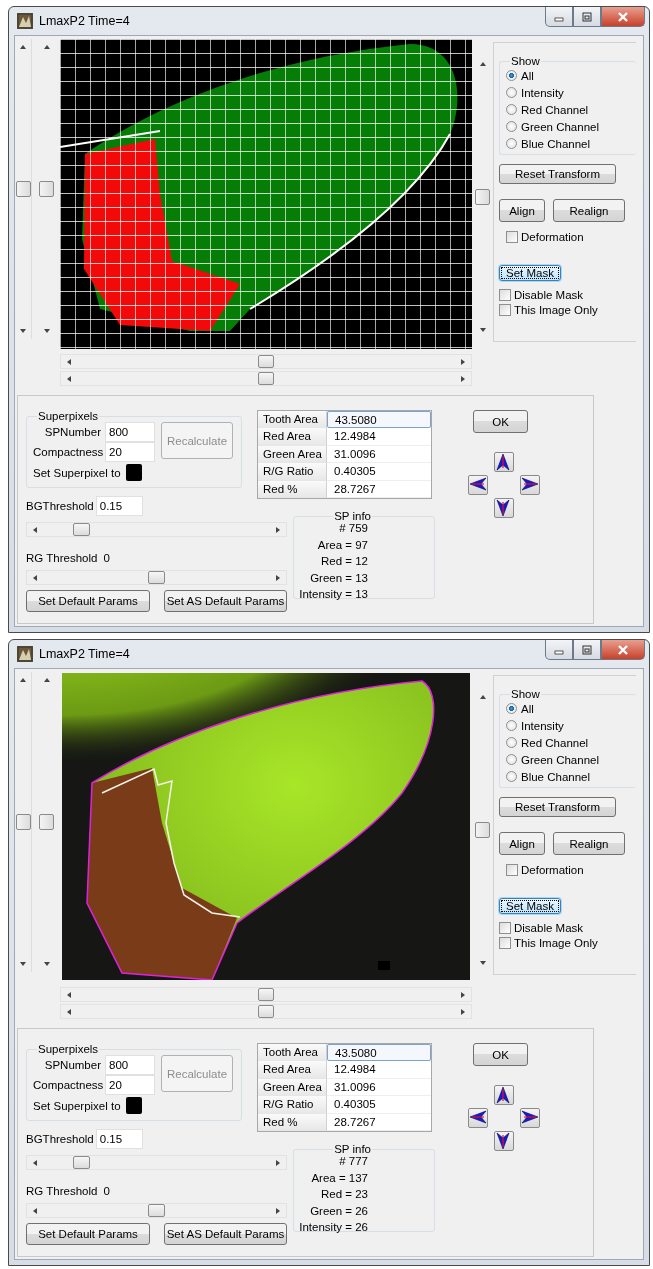  What do you see at coordinates (25, 654) in the screenshot?
I see `app-icon` at bounding box center [25, 654].